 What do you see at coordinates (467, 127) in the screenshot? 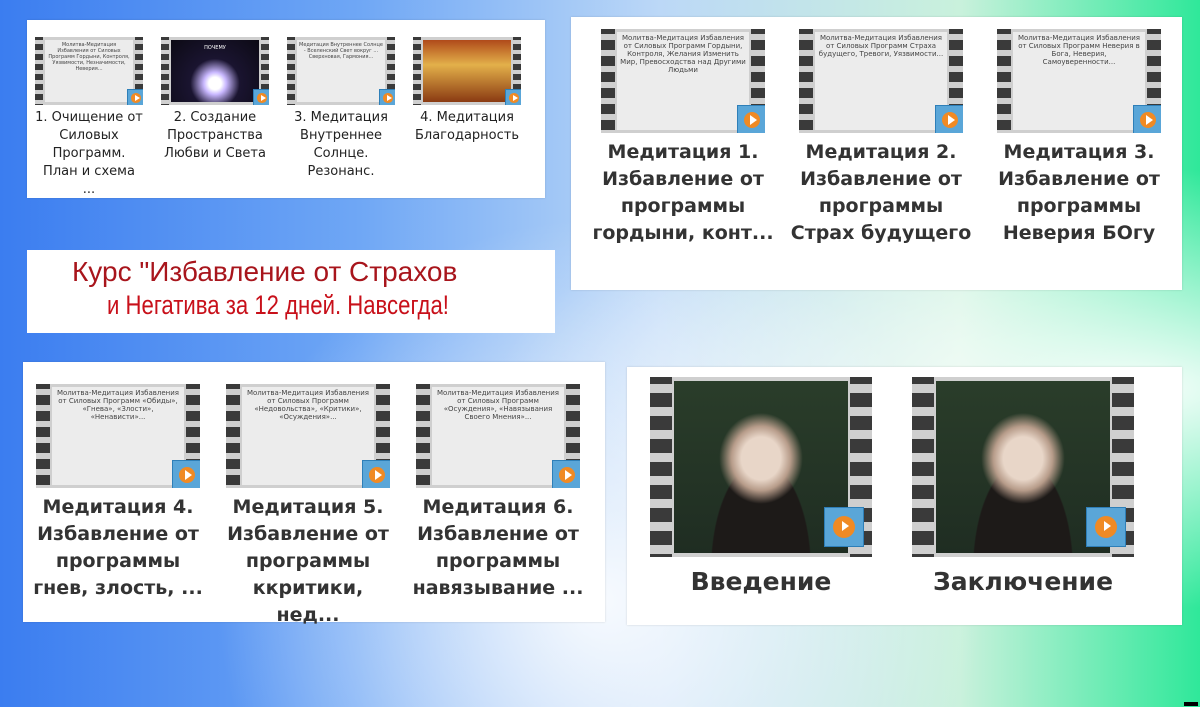
I see `video-caption: 4. Медитация Благодарность` at bounding box center [467, 127].